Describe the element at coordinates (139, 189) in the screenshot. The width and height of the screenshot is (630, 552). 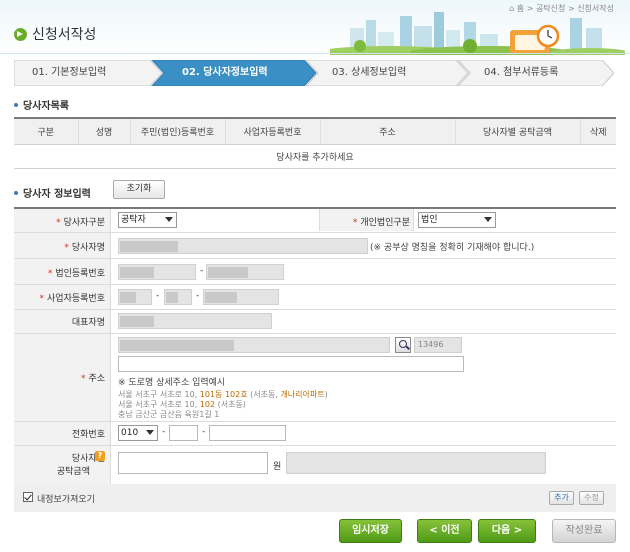
I see `reset-button: 초기화` at that location.